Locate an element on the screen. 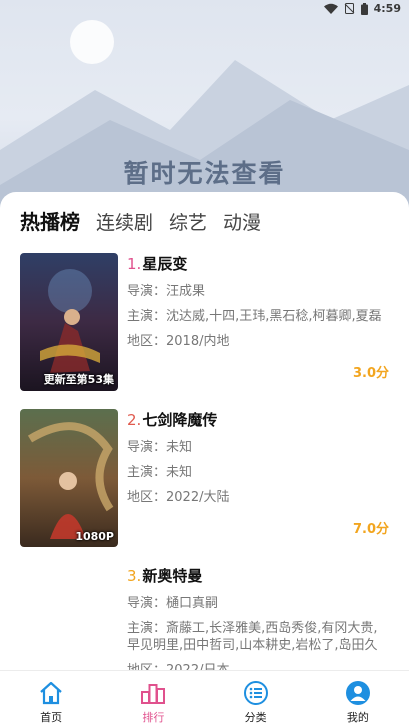 This screenshot has width=409, height=728. poster-quality-tag: 1080P is located at coordinates (94, 536).